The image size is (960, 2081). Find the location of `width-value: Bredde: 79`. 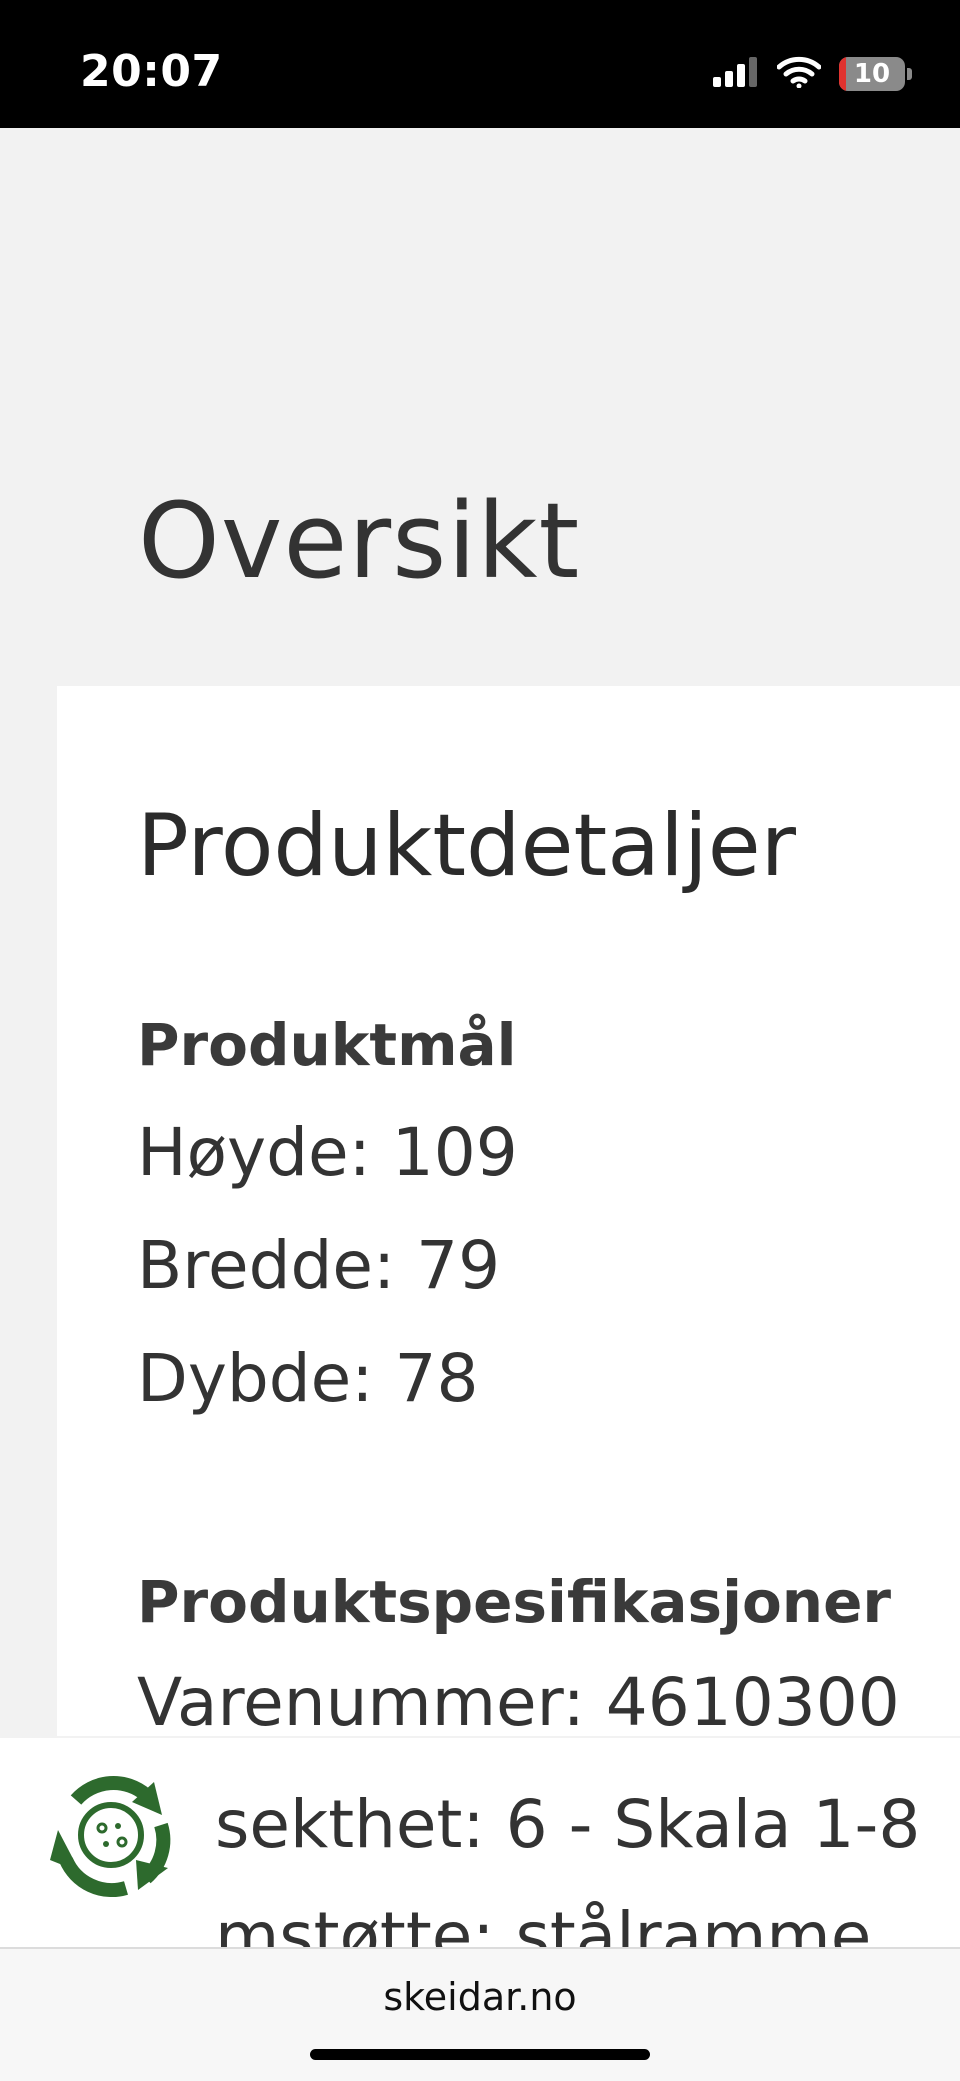

width-value: Bredde: 79 is located at coordinates (319, 1265).